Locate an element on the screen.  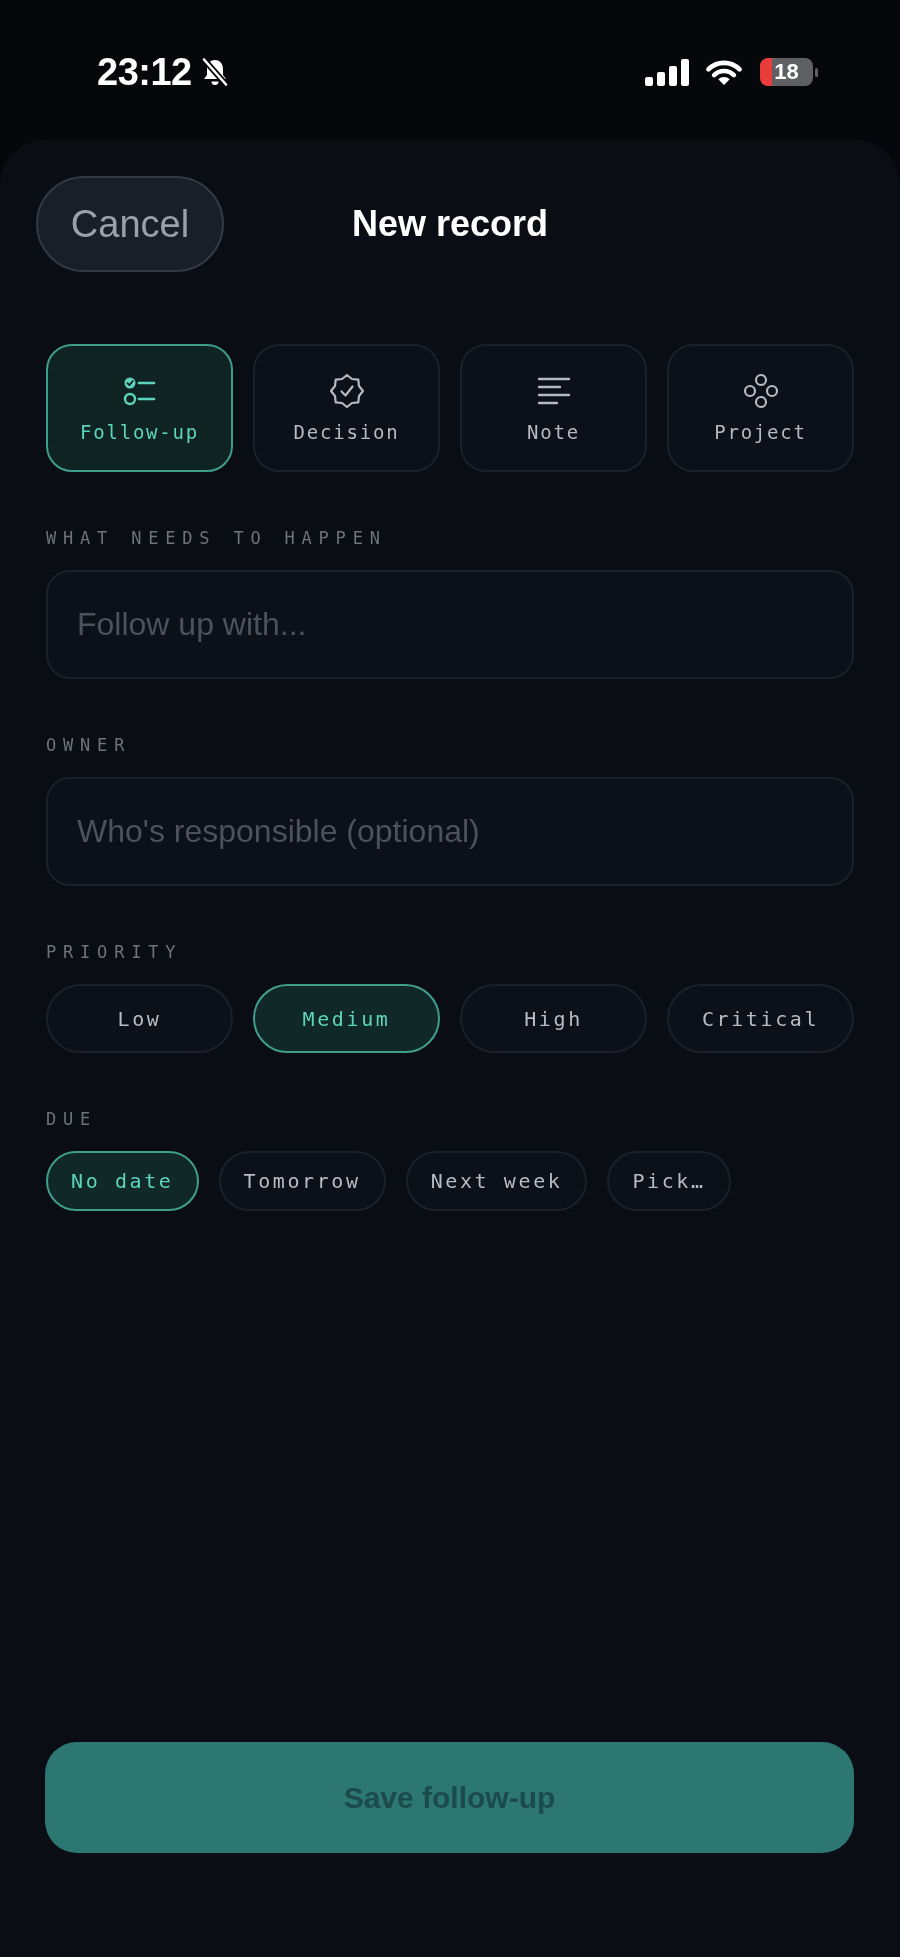
clock-time: 23:12 is located at coordinates (144, 72).